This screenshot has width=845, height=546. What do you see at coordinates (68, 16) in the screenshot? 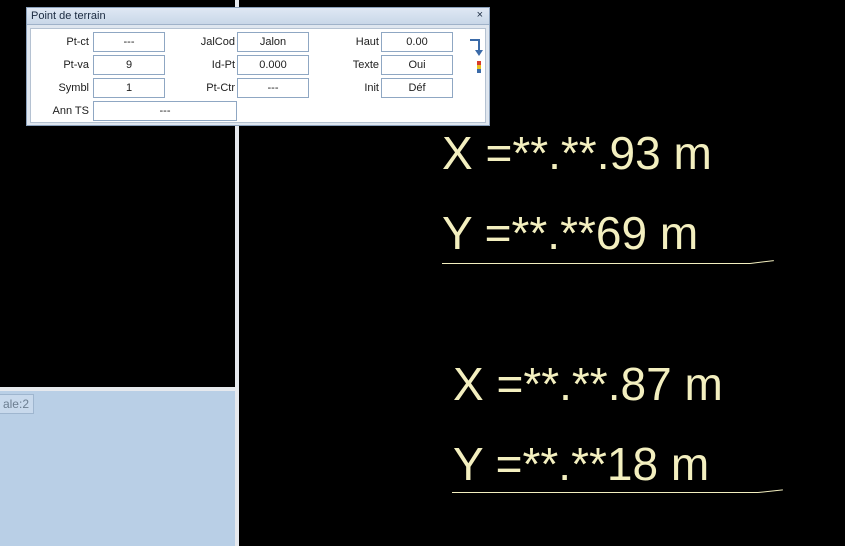
I see `dialog-title: Point de terrain` at bounding box center [68, 16].